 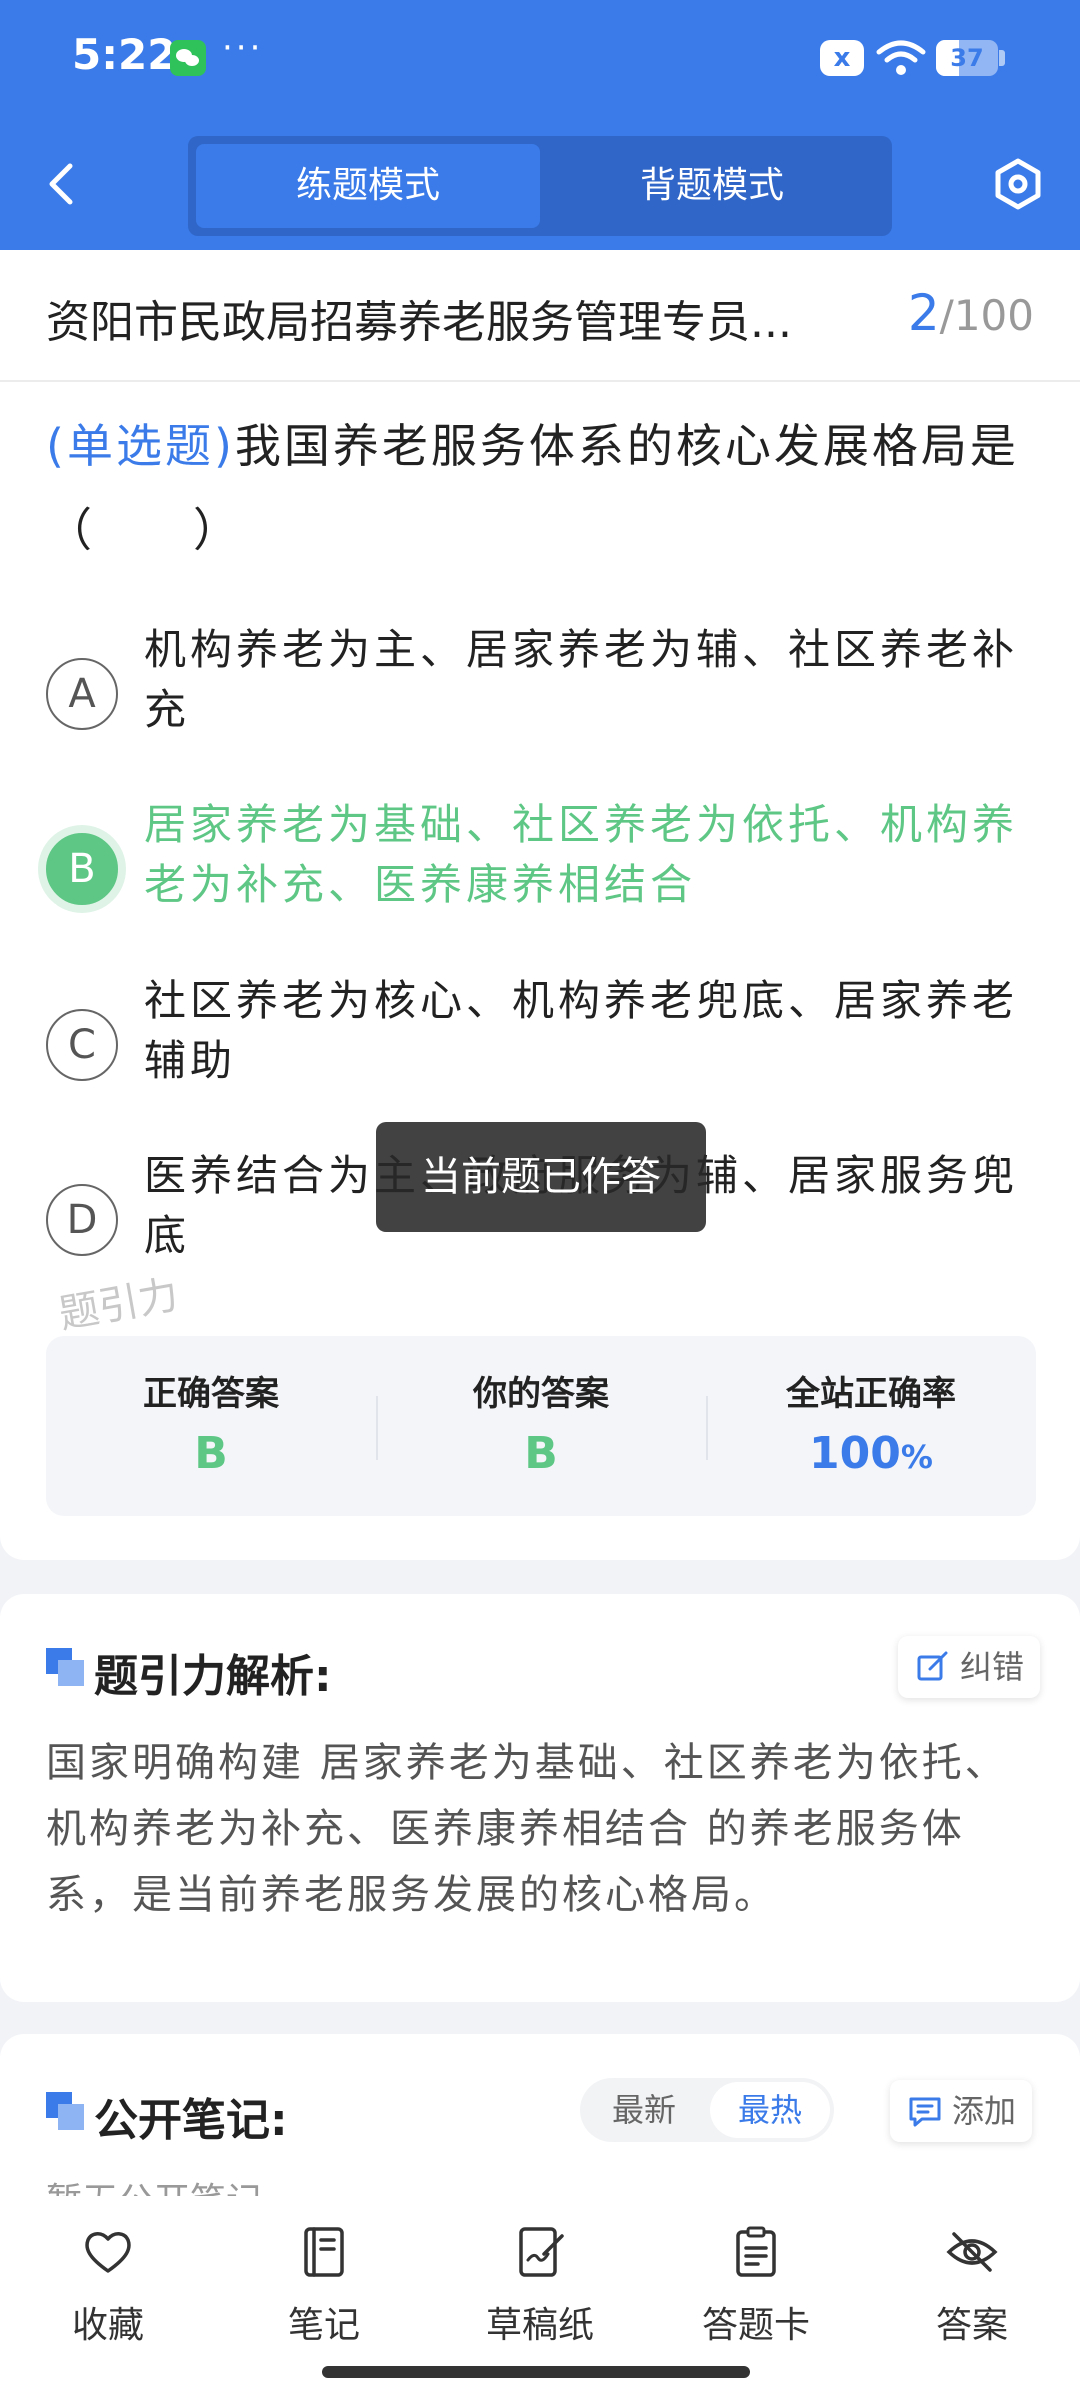 I want to click on status-time: 5:22, so click(x=124, y=54).